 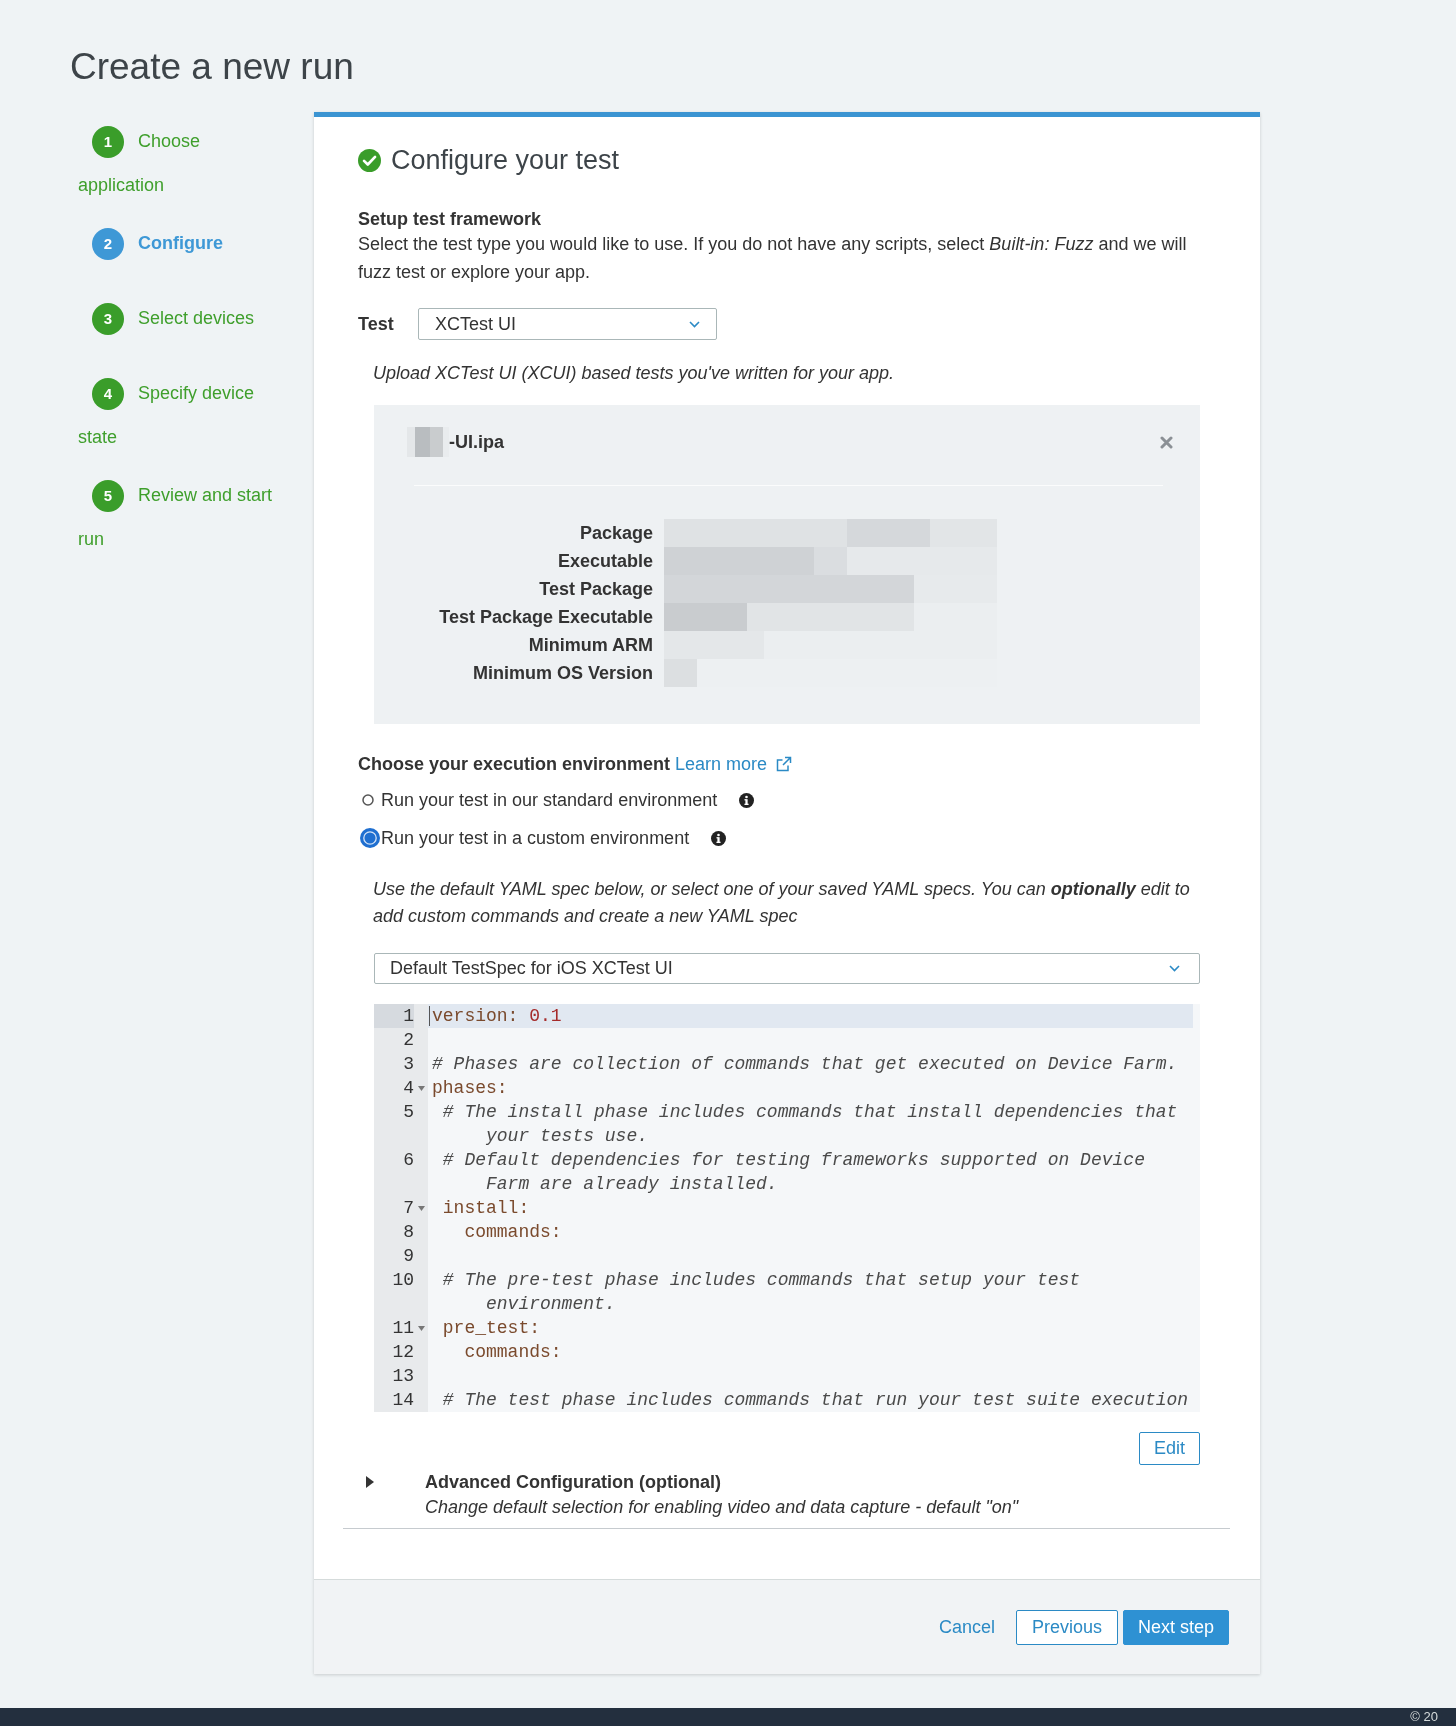 I want to click on code-editor, so click(x=787, y=1208).